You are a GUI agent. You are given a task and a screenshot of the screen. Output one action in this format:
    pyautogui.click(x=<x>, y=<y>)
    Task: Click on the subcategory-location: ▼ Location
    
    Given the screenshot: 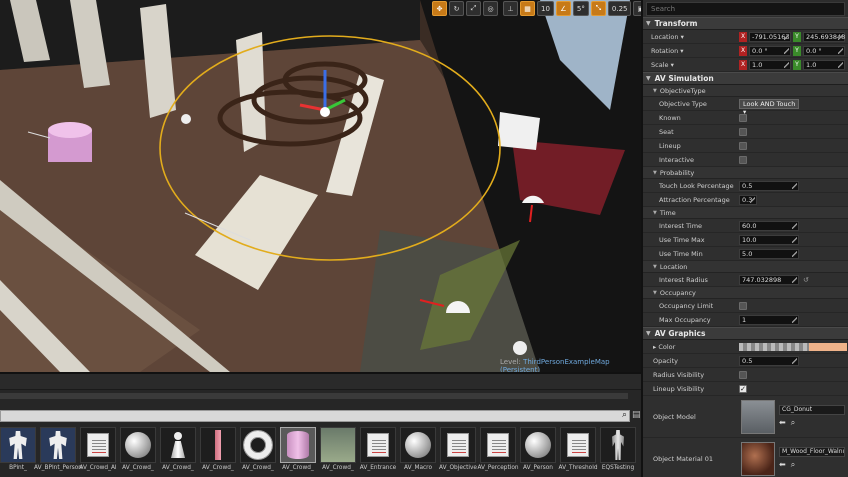 What is the action you would take?
    pyautogui.click(x=745, y=267)
    